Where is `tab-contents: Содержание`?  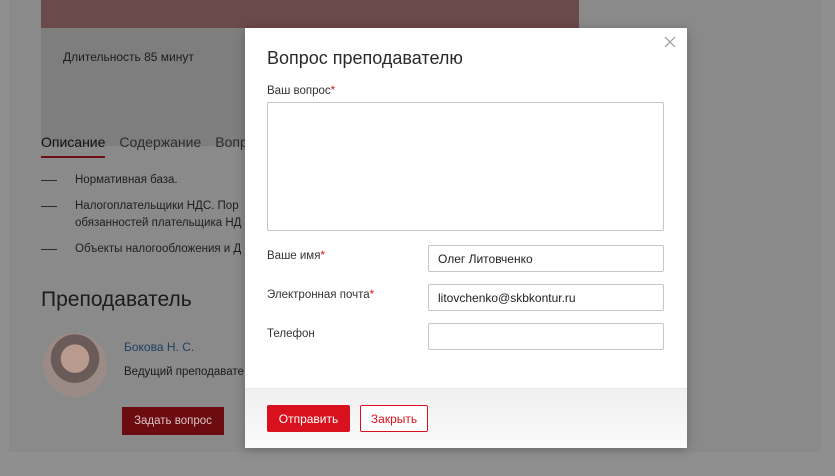 tab-contents: Содержание is located at coordinates (160, 146).